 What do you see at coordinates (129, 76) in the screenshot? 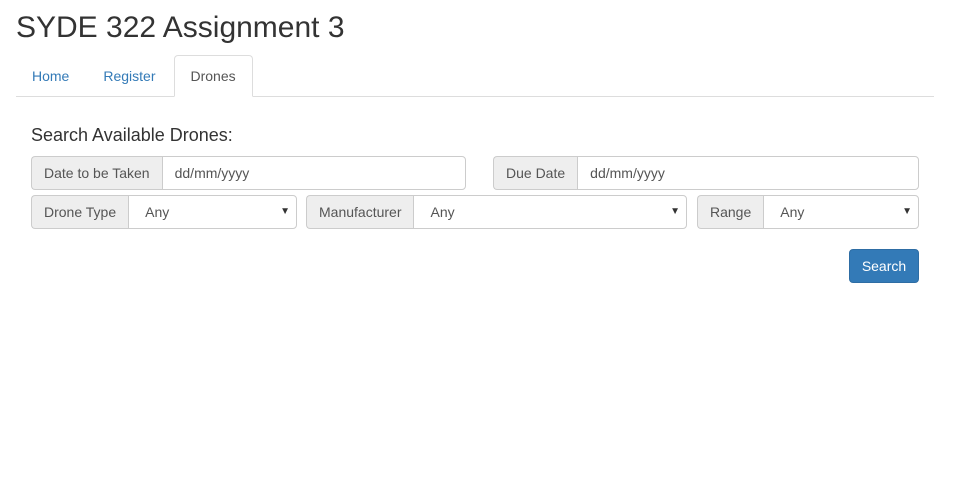
I see `tab-register: Register` at bounding box center [129, 76].